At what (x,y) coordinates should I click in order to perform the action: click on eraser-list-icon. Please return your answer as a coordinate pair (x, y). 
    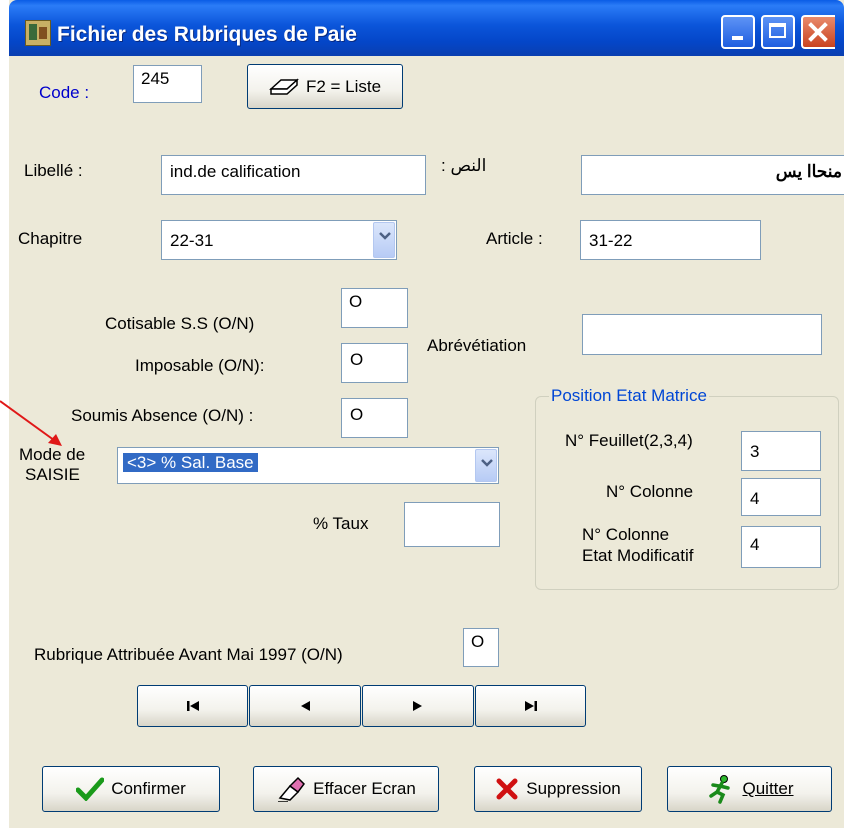
    Looking at the image, I should click on (283, 87).